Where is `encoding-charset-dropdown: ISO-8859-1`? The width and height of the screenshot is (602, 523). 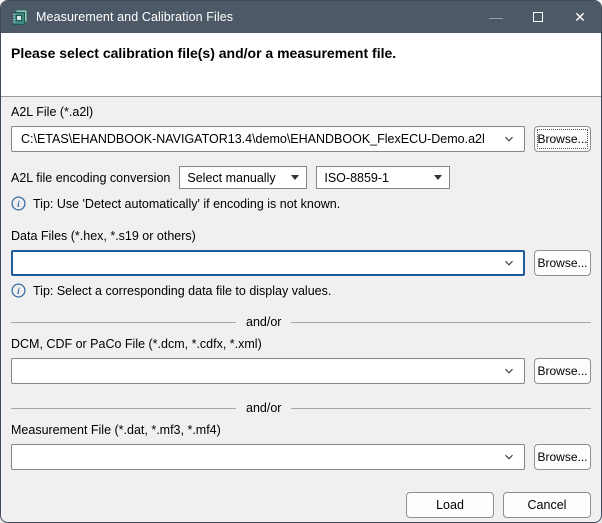
encoding-charset-dropdown: ISO-8859-1 is located at coordinates (383, 177).